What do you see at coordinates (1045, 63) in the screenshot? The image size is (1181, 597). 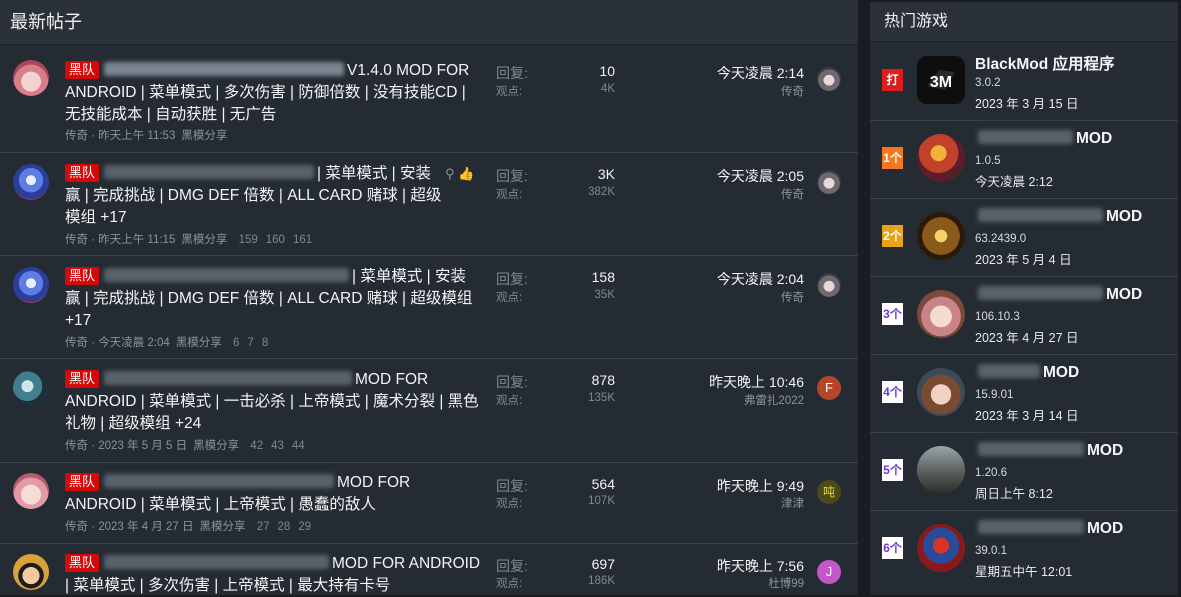 I see `game-title: BlackMod 应用程序` at bounding box center [1045, 63].